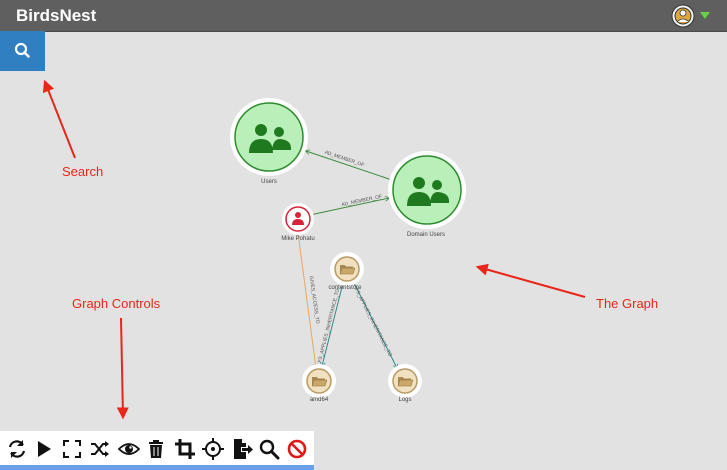 The height and width of the screenshot is (470, 727). I want to click on graph-controls-toolbar, so click(157, 450).